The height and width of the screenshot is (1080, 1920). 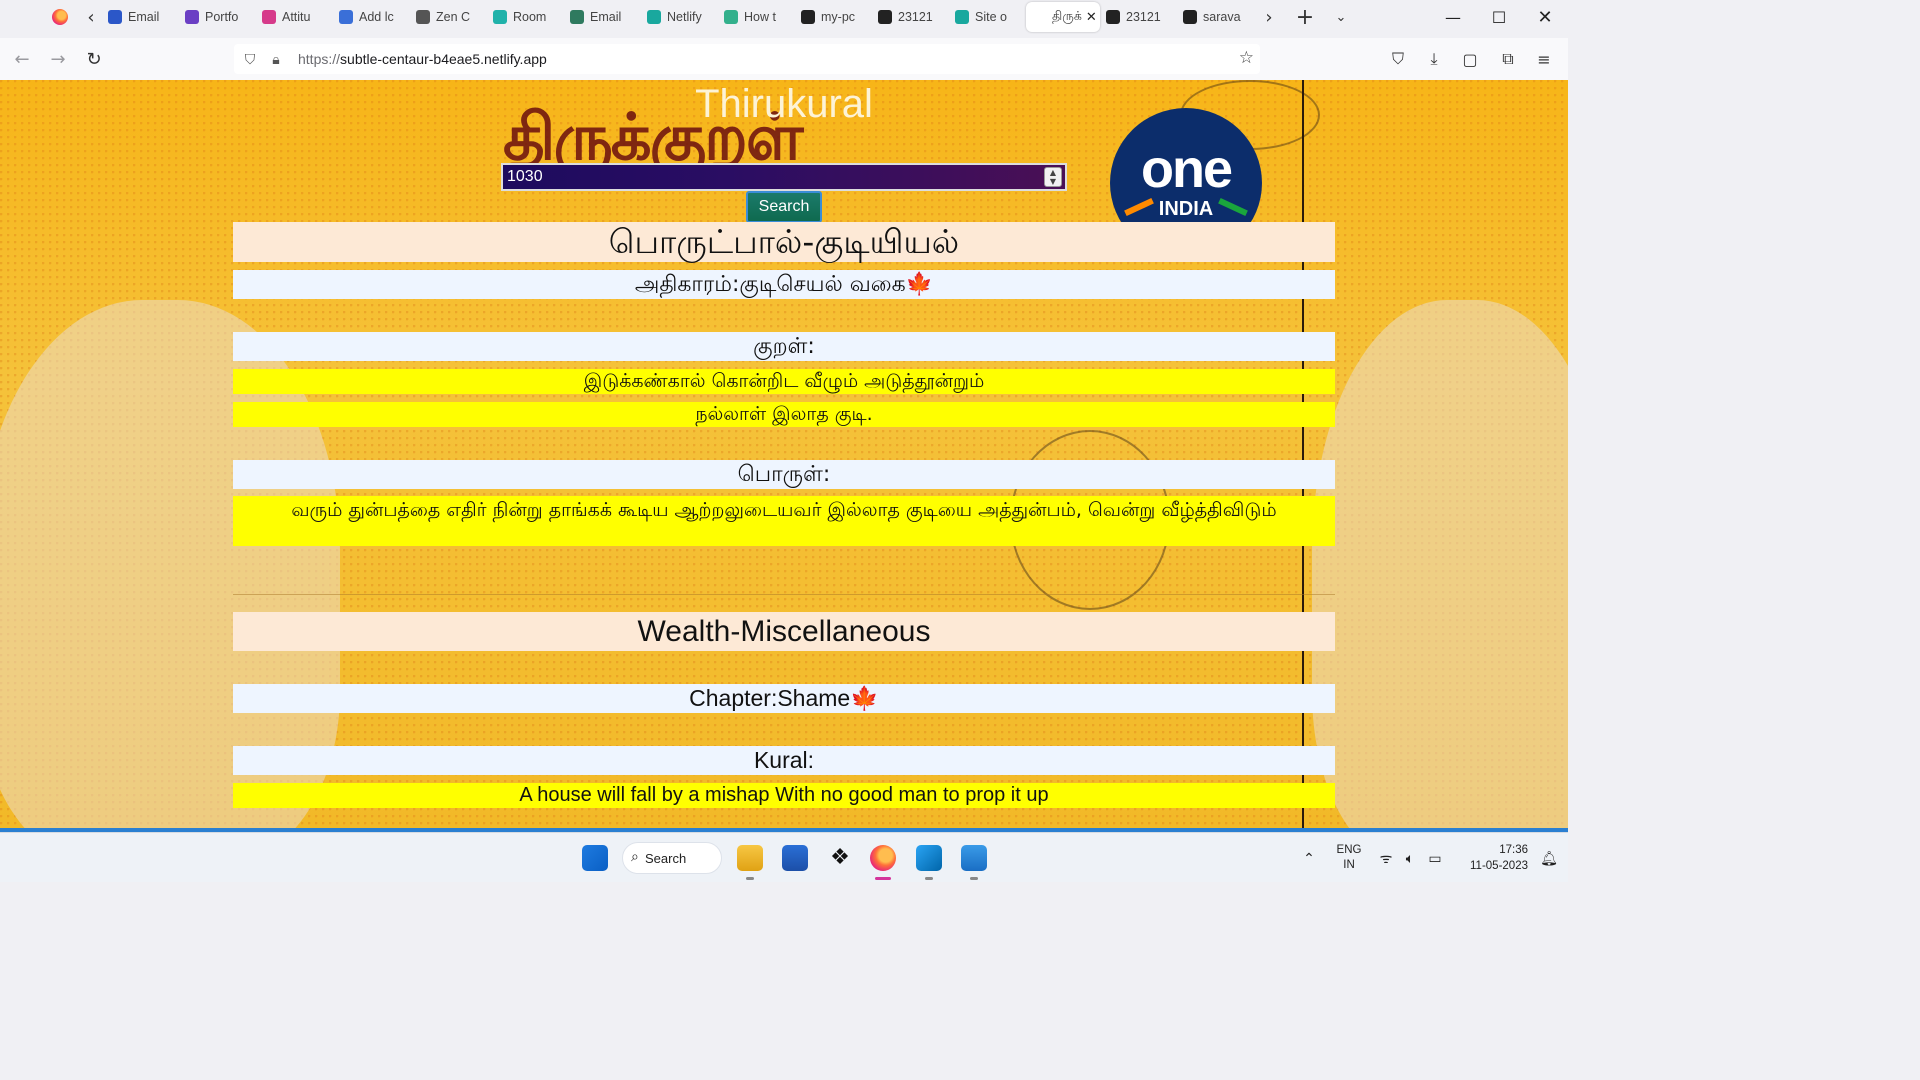 I want to click on tab-label: Email, so click(x=606, y=17).